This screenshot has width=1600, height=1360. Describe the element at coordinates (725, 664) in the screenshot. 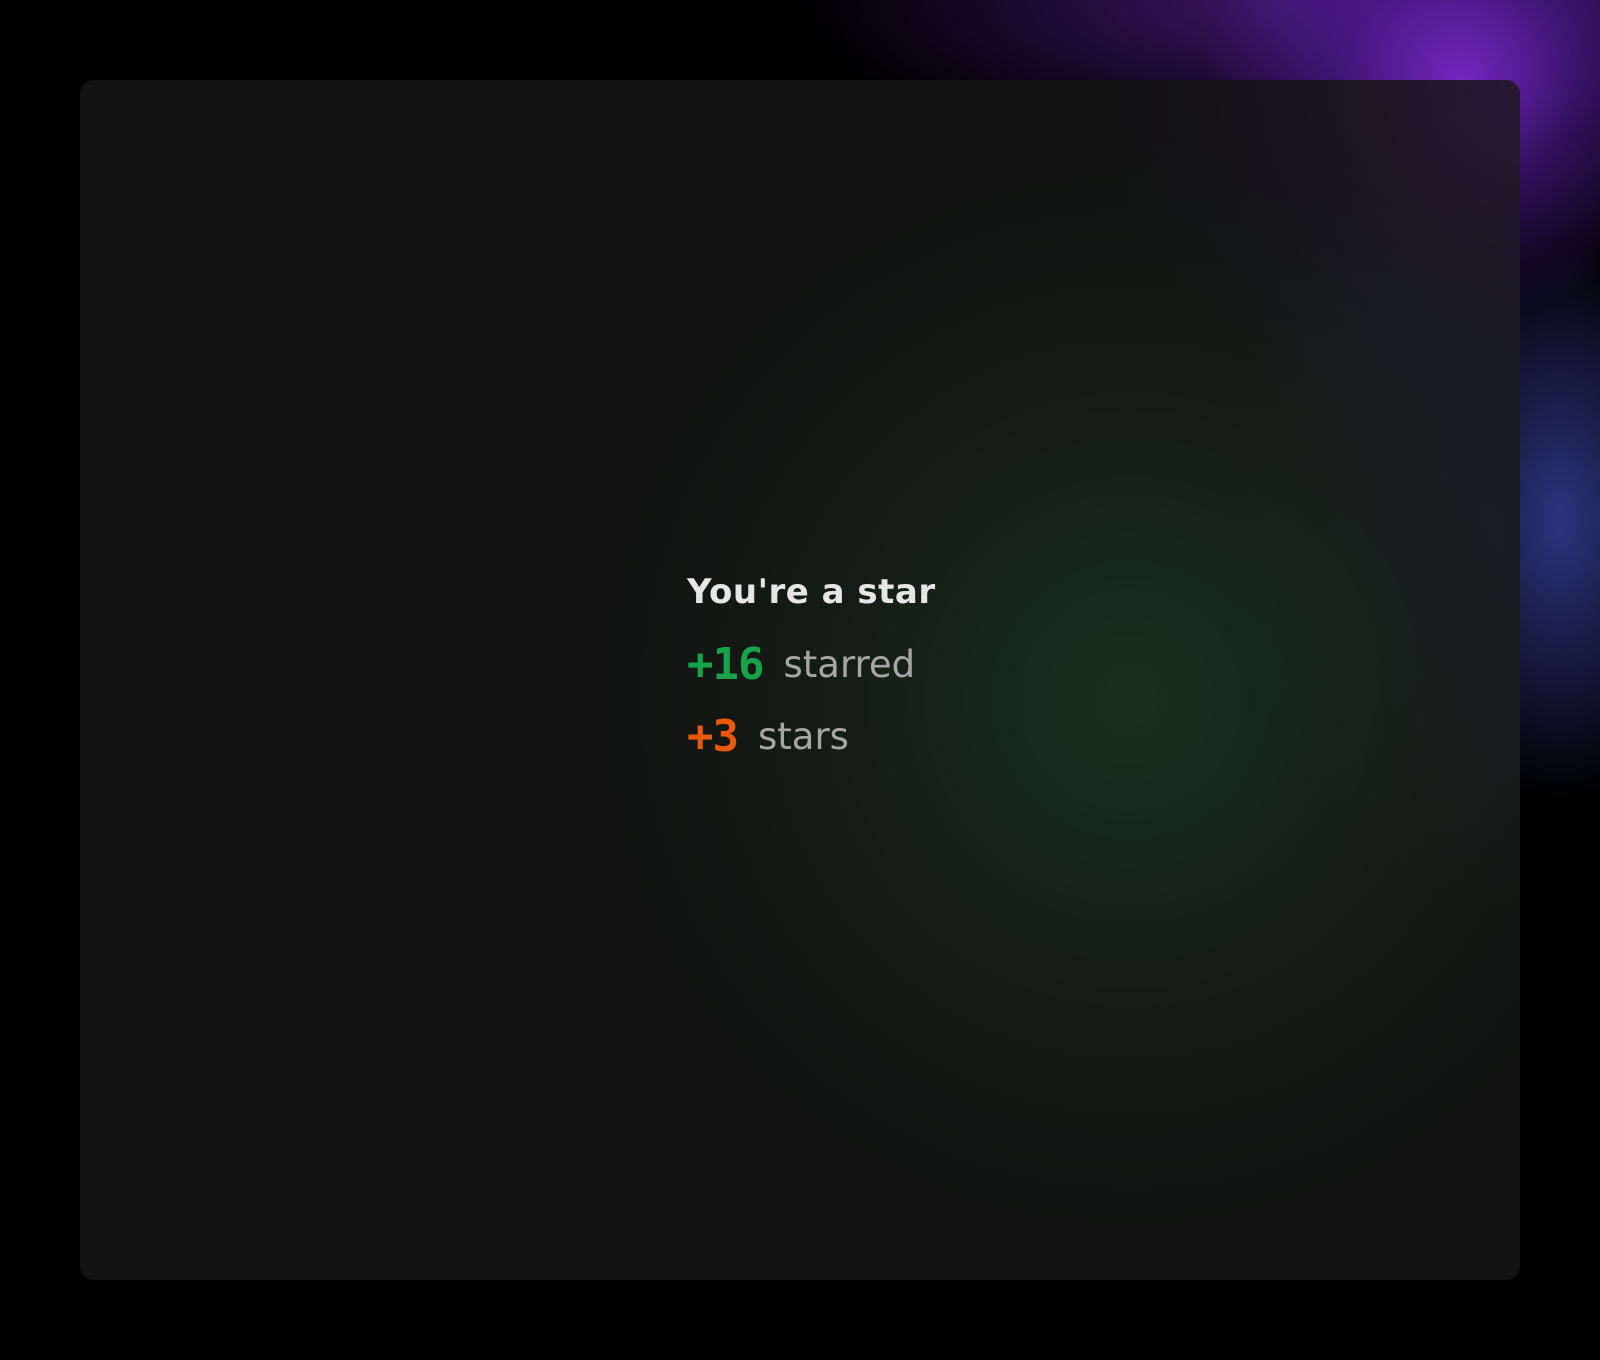

I see `starred-count: +16` at that location.